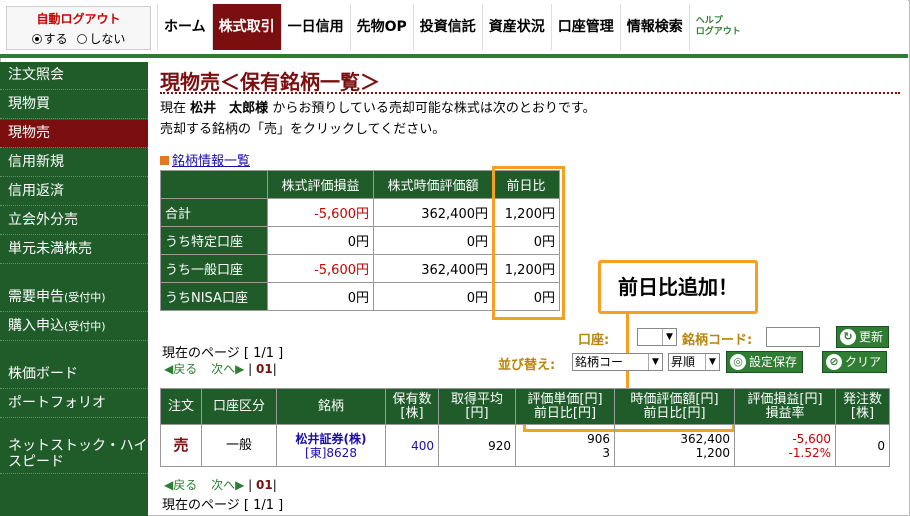  I want to click on avg-cost-cell: 920, so click(477, 445).